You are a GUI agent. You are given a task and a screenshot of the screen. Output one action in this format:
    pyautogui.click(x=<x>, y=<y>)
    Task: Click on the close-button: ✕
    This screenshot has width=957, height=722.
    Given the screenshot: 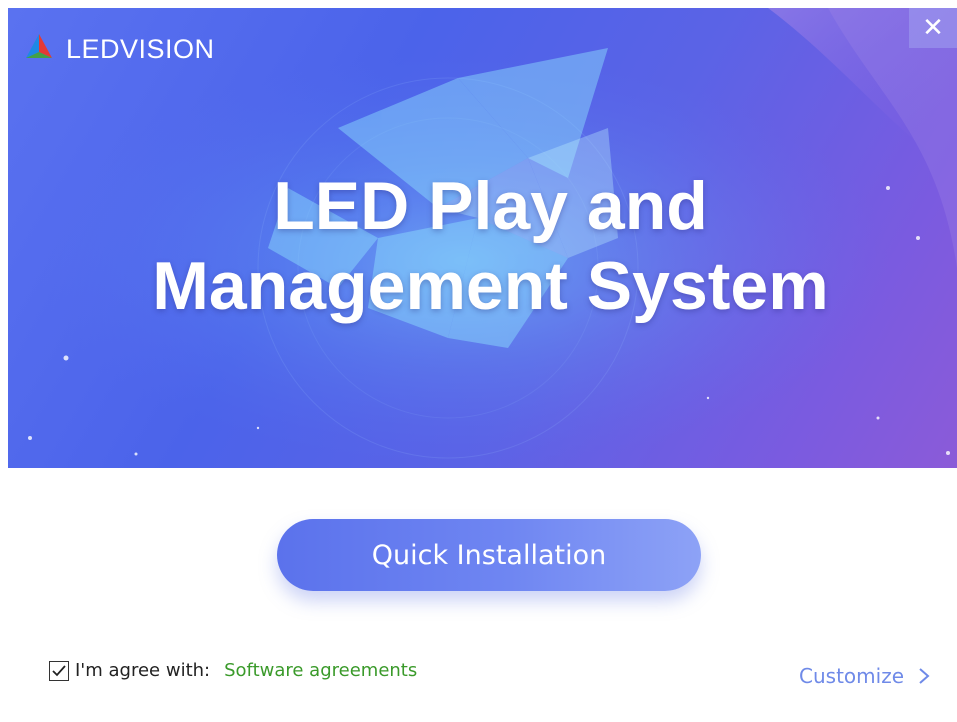 What is the action you would take?
    pyautogui.click(x=933, y=28)
    